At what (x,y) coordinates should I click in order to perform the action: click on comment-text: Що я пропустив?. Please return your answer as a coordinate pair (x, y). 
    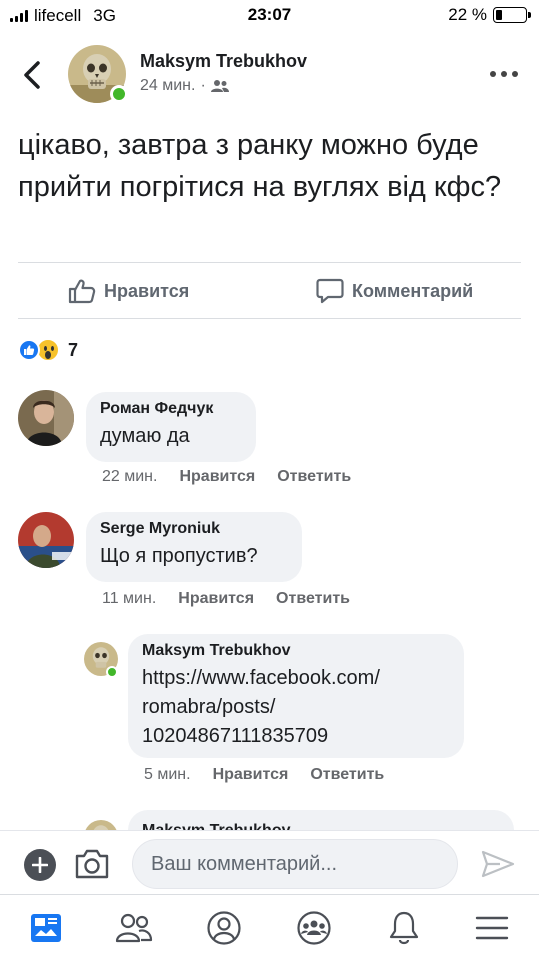
    Looking at the image, I should click on (179, 556).